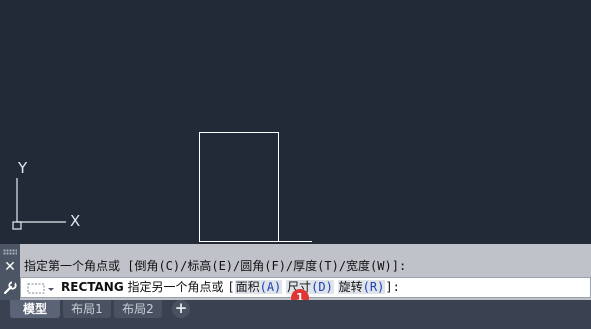 This screenshot has width=591, height=329. What do you see at coordinates (239, 187) in the screenshot?
I see `rectangle-shape` at bounding box center [239, 187].